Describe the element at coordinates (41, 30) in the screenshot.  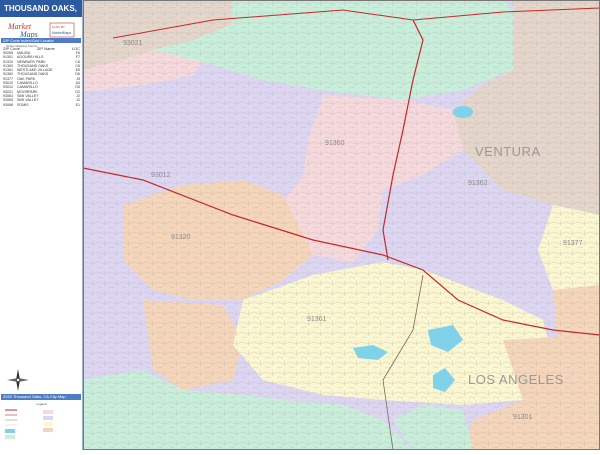
I see `market-maps-logo: Market Maps ALSO BY MarketMaps` at that location.